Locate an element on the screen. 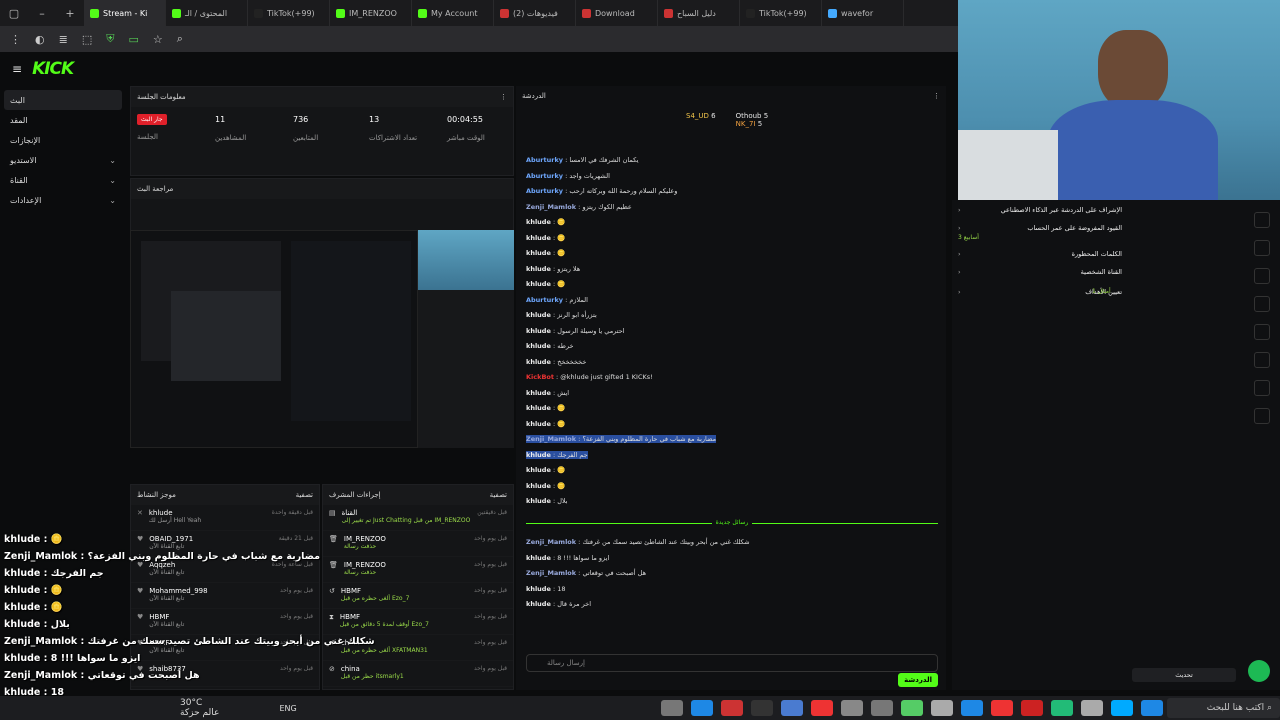 This screenshot has width=1280, height=720. sidebar-item: القناة ⌄ is located at coordinates (63, 180).